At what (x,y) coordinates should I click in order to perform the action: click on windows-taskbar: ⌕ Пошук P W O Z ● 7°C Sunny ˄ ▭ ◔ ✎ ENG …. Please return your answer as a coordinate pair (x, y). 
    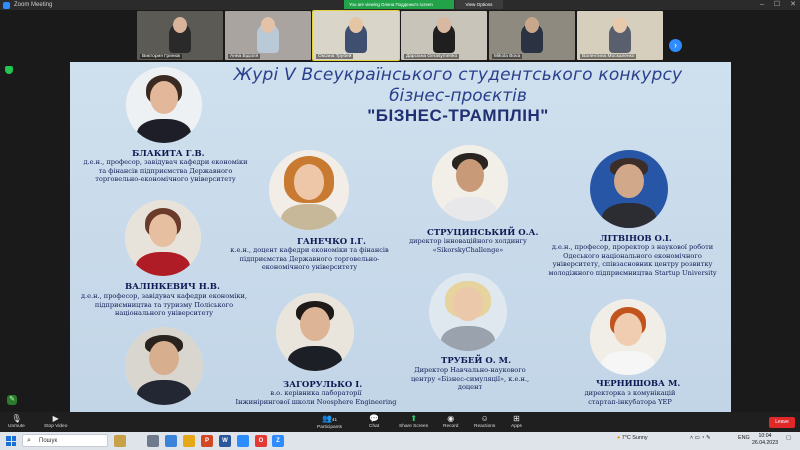
    Looking at the image, I should click on (400, 441).